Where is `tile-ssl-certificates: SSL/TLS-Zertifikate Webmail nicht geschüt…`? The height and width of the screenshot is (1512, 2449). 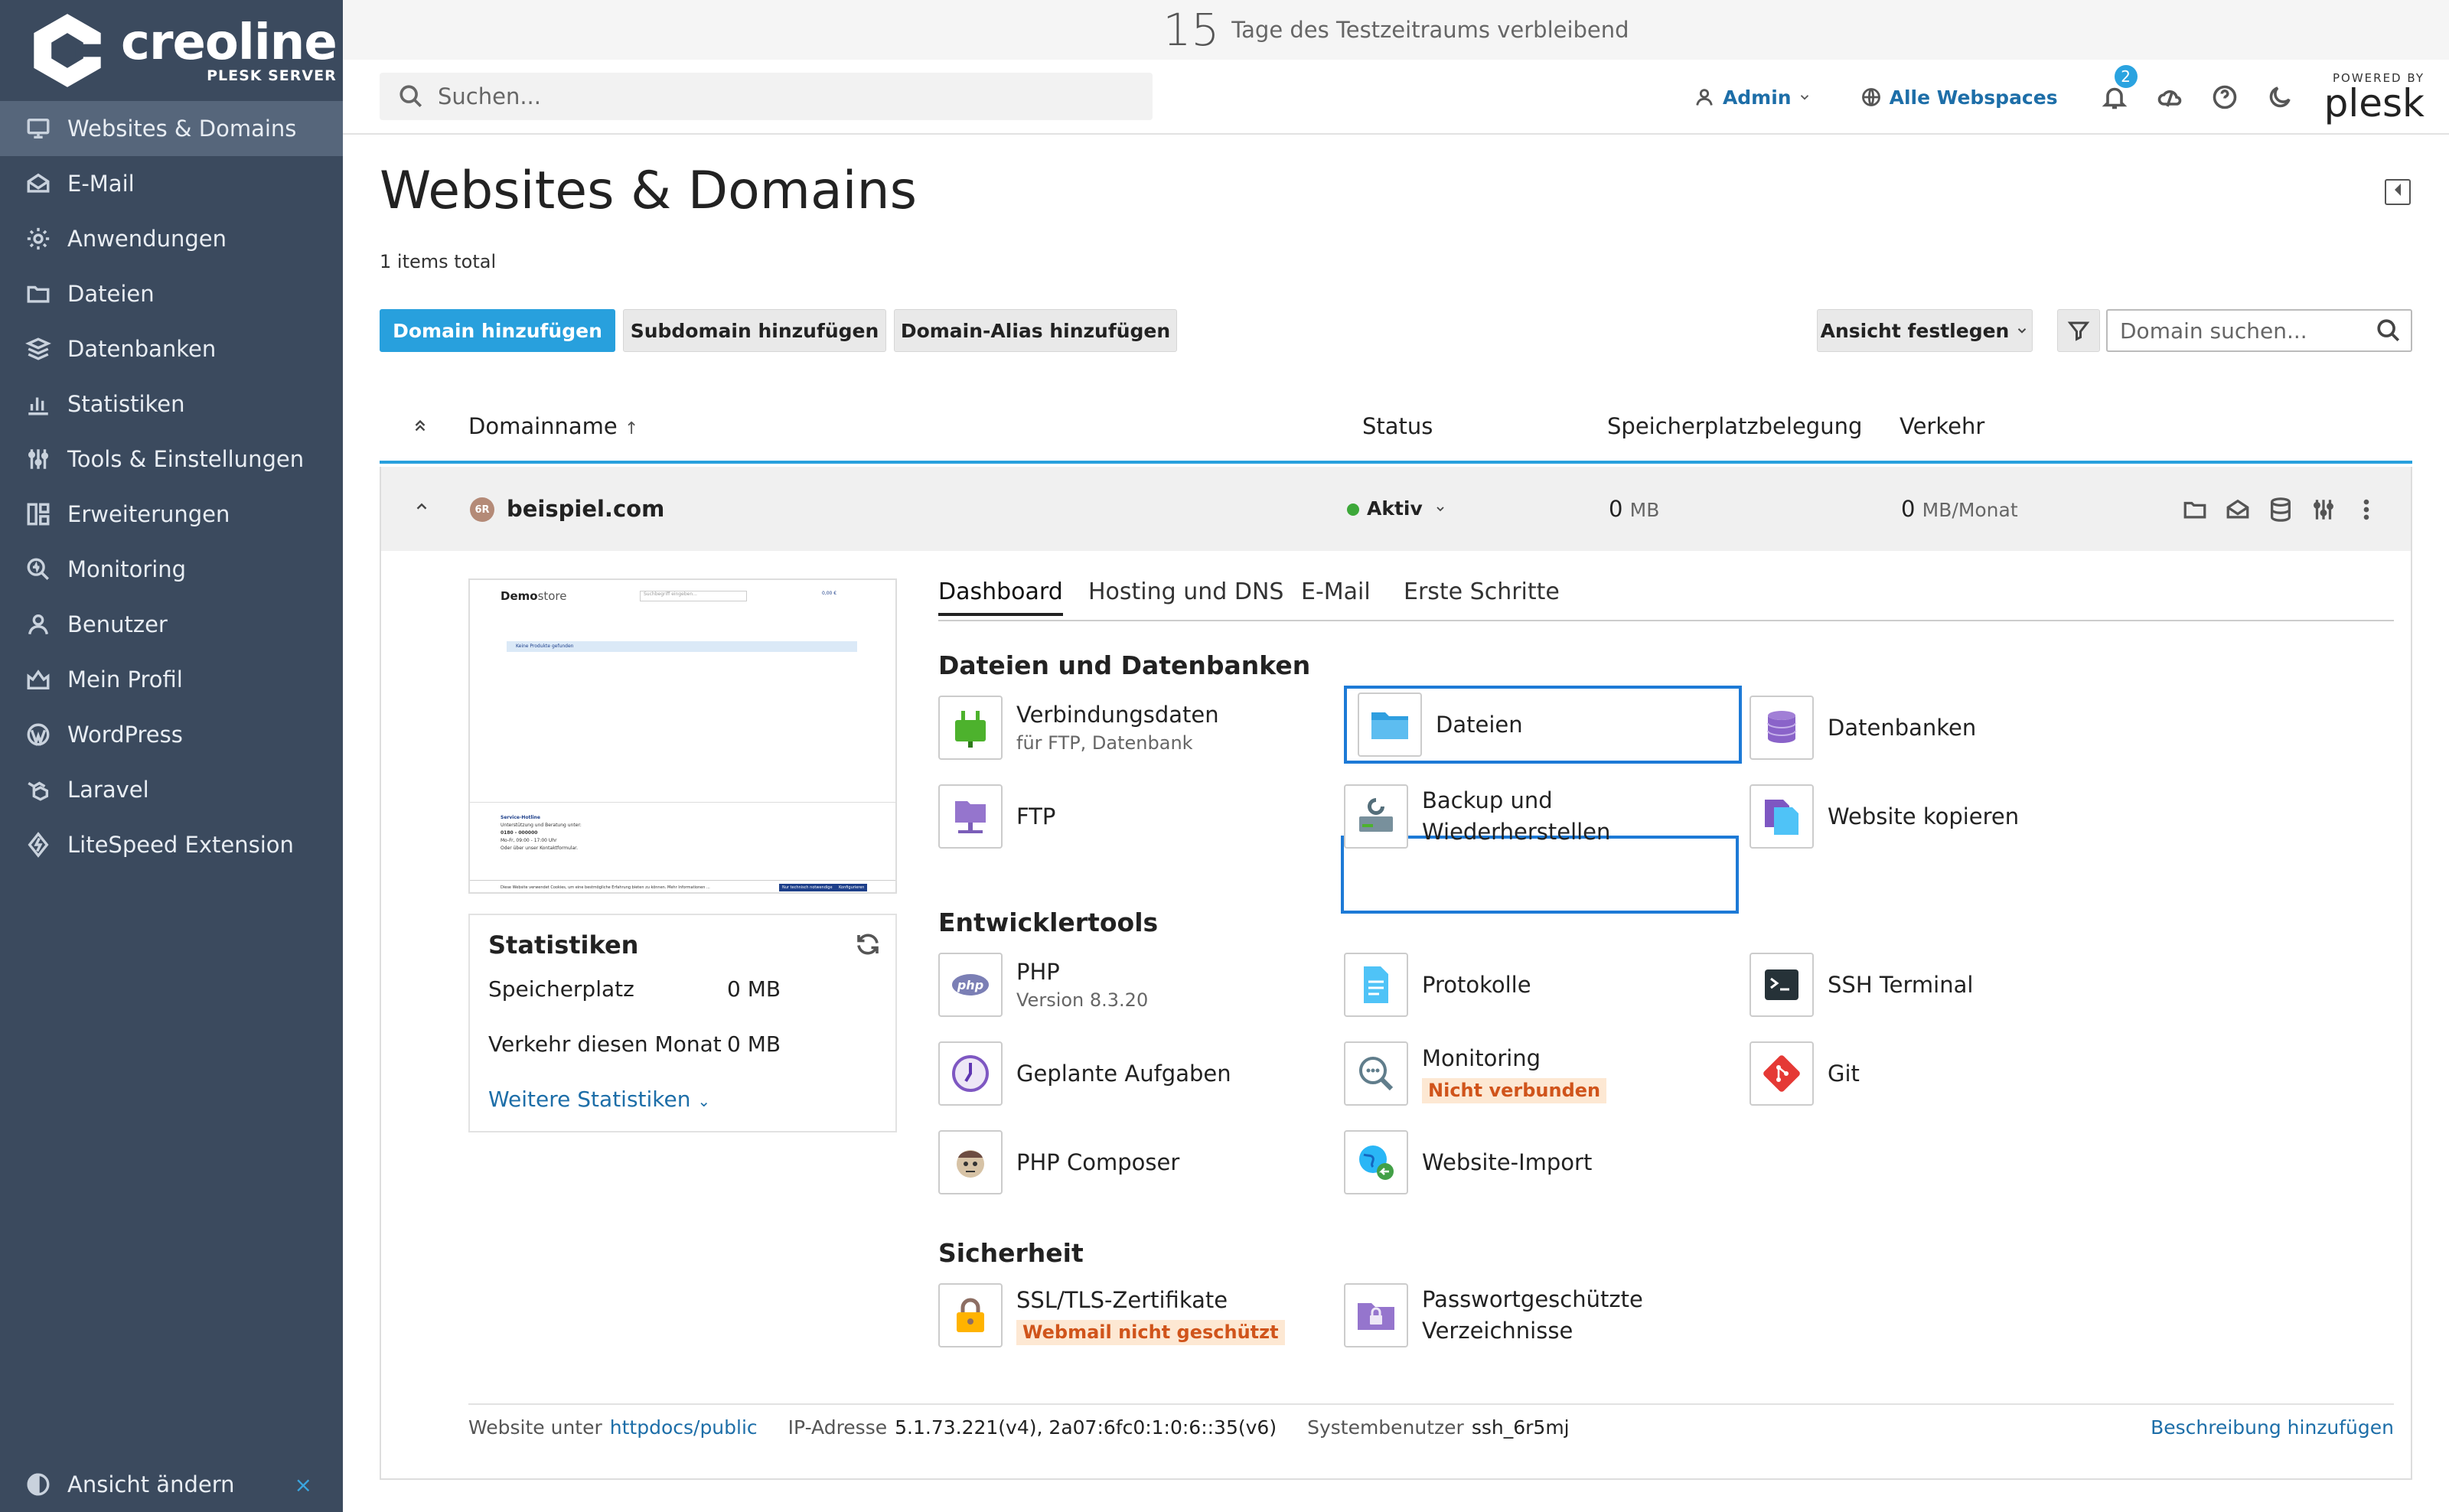 tile-ssl-certificates: SSL/TLS-Zertifikate Webmail nicht geschüt… is located at coordinates (1137, 1315).